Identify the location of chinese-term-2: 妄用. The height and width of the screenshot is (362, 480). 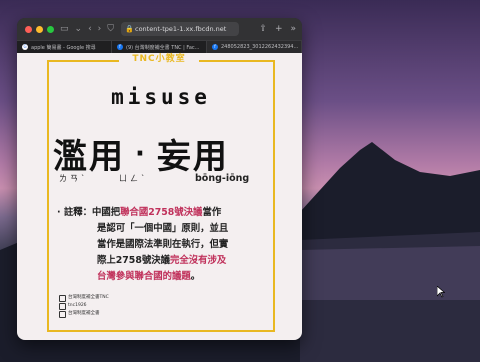
(192, 157).